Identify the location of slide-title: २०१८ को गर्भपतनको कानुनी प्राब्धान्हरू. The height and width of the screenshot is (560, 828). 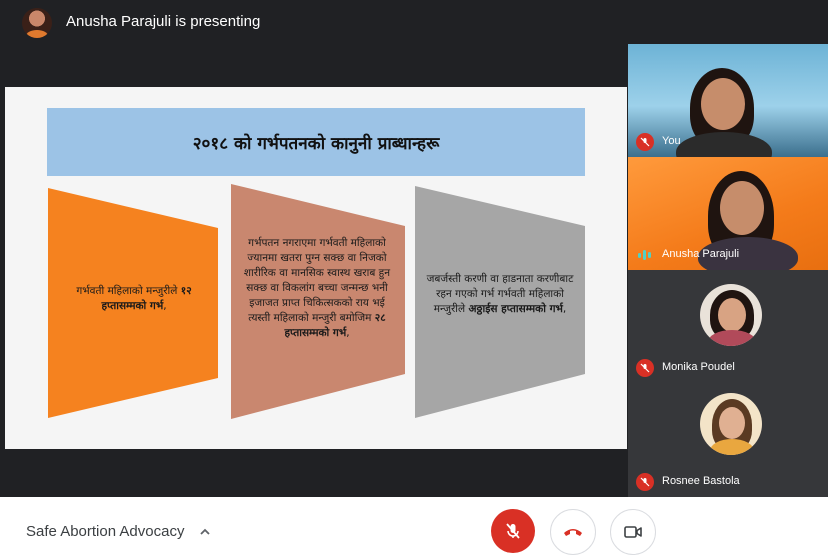
(316, 142).